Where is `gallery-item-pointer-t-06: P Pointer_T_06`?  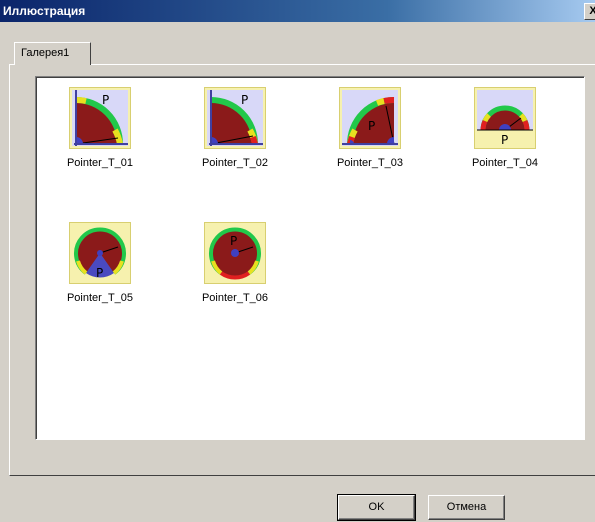
gallery-item-pointer-t-06: P Pointer_T_06 is located at coordinates (235, 267).